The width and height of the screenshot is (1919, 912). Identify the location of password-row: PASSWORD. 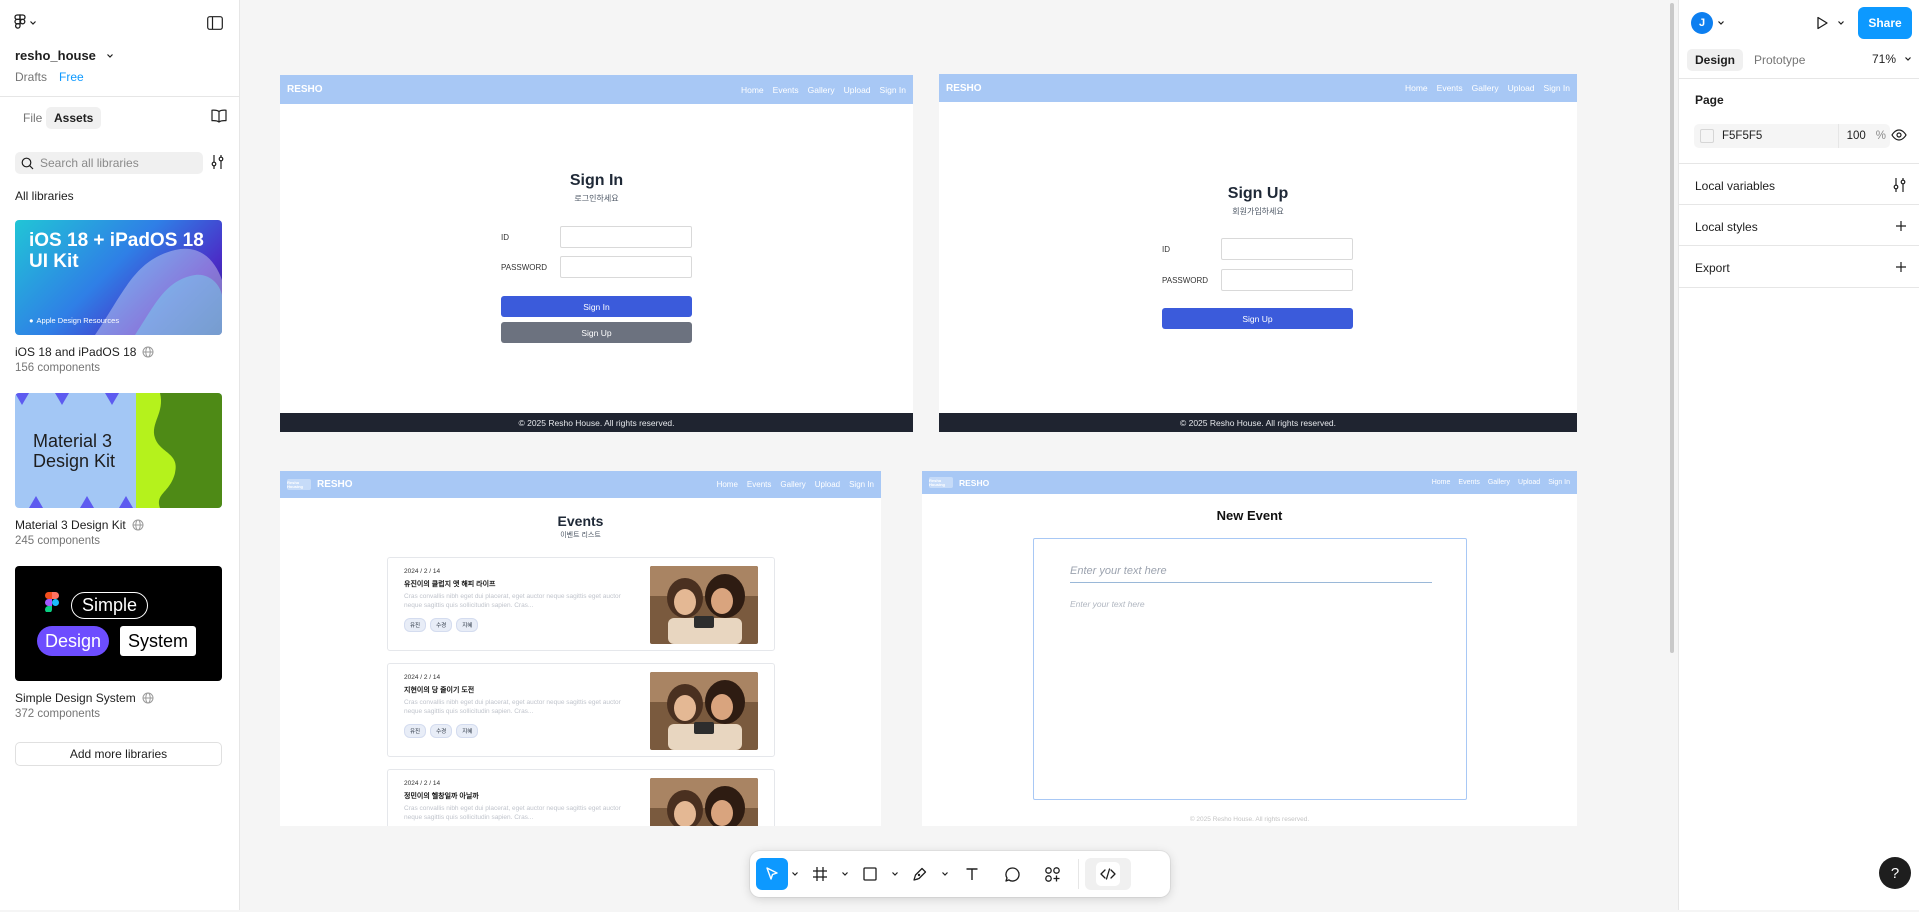
(1257, 280).